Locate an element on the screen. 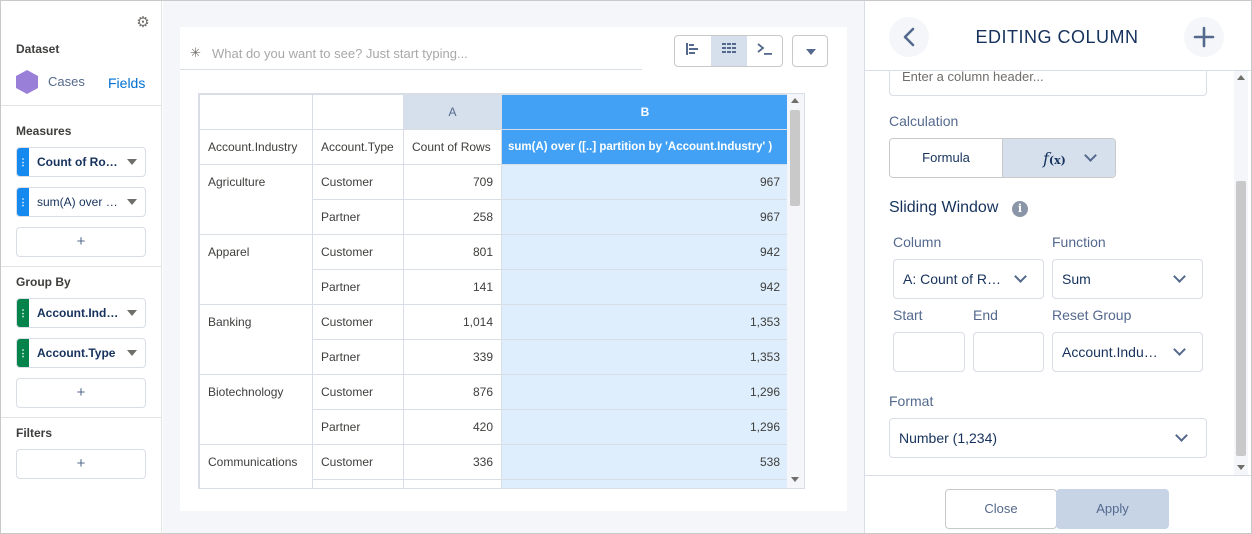 The width and height of the screenshot is (1252, 534). panel-scrollbar is located at coordinates (1241, 273).